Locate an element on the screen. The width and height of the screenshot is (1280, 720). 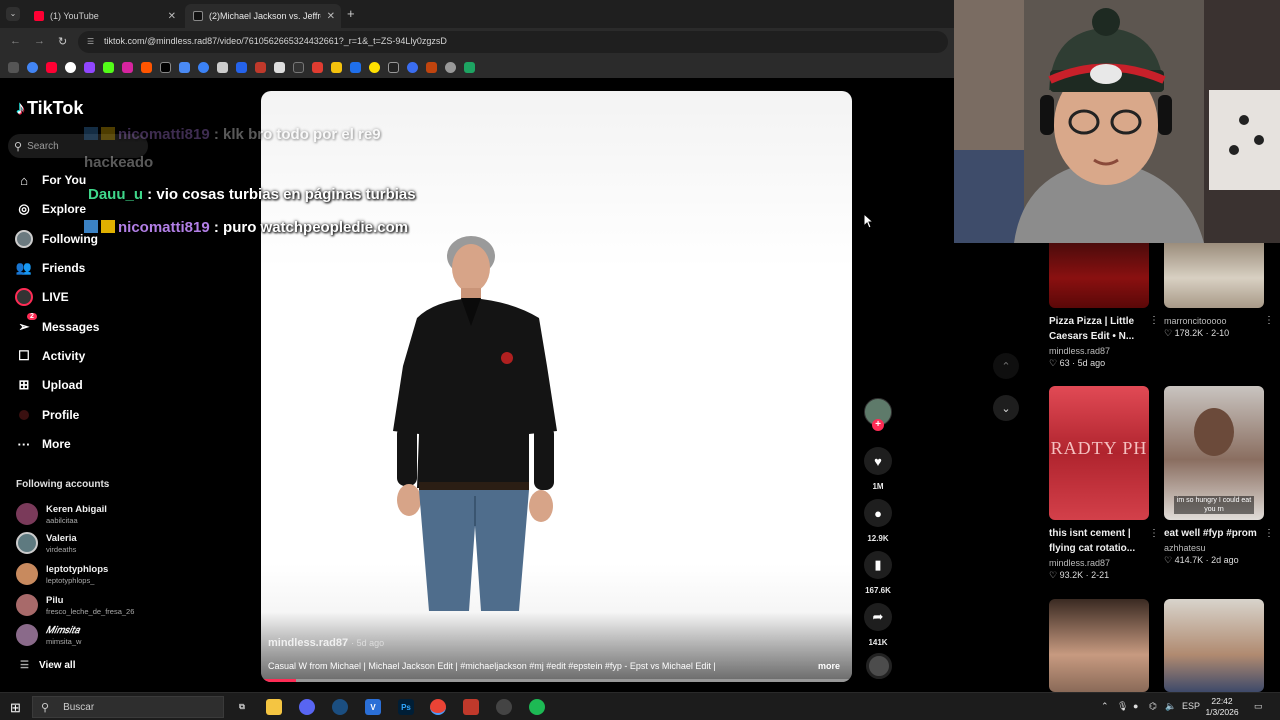
nav-friends: 👥 Friends is located at coordinates (49, 268).